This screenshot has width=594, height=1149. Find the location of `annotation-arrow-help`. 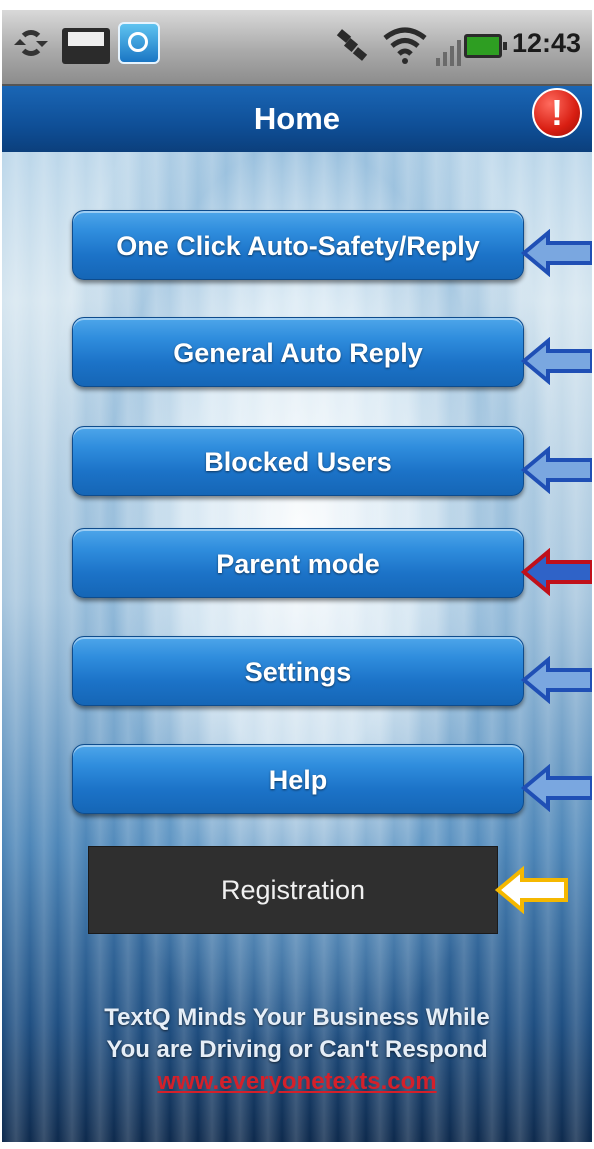

annotation-arrow-help is located at coordinates (556, 788).